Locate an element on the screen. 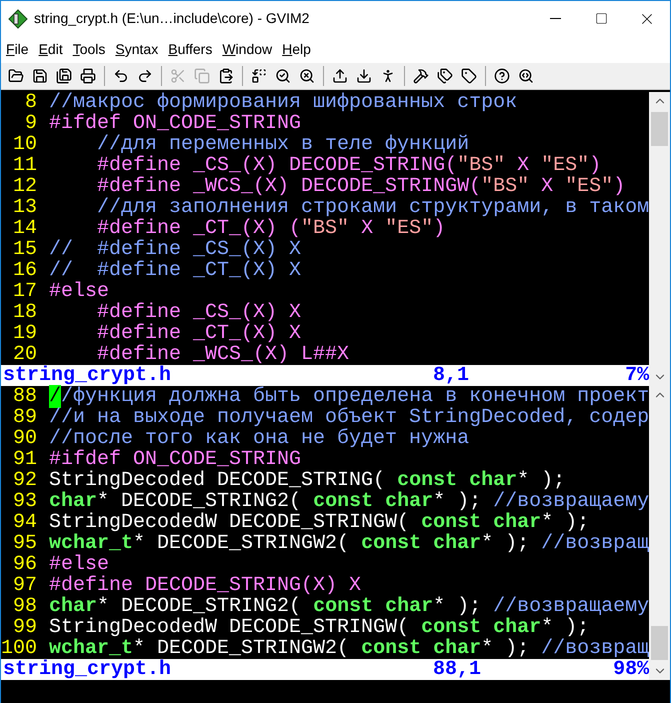 The image size is (671, 703). minimize-icon is located at coordinates (555, 18).